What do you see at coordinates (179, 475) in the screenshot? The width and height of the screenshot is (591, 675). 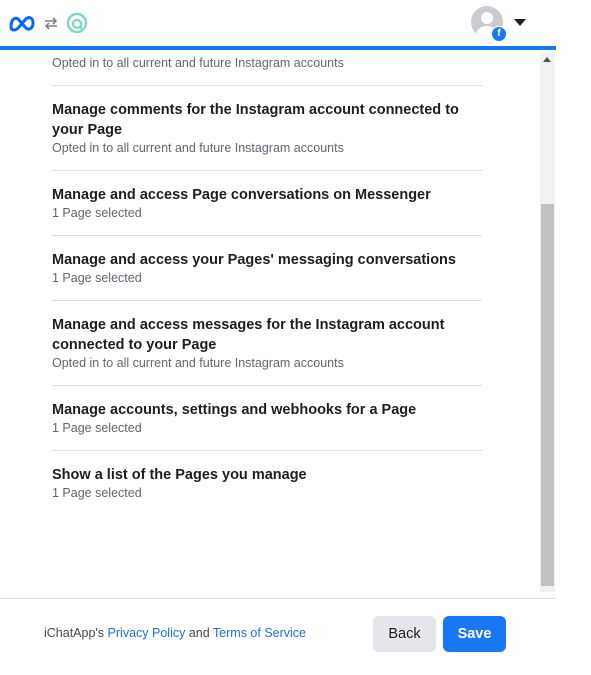 I see `permission-title: Show a list of the Pages you manage` at bounding box center [179, 475].